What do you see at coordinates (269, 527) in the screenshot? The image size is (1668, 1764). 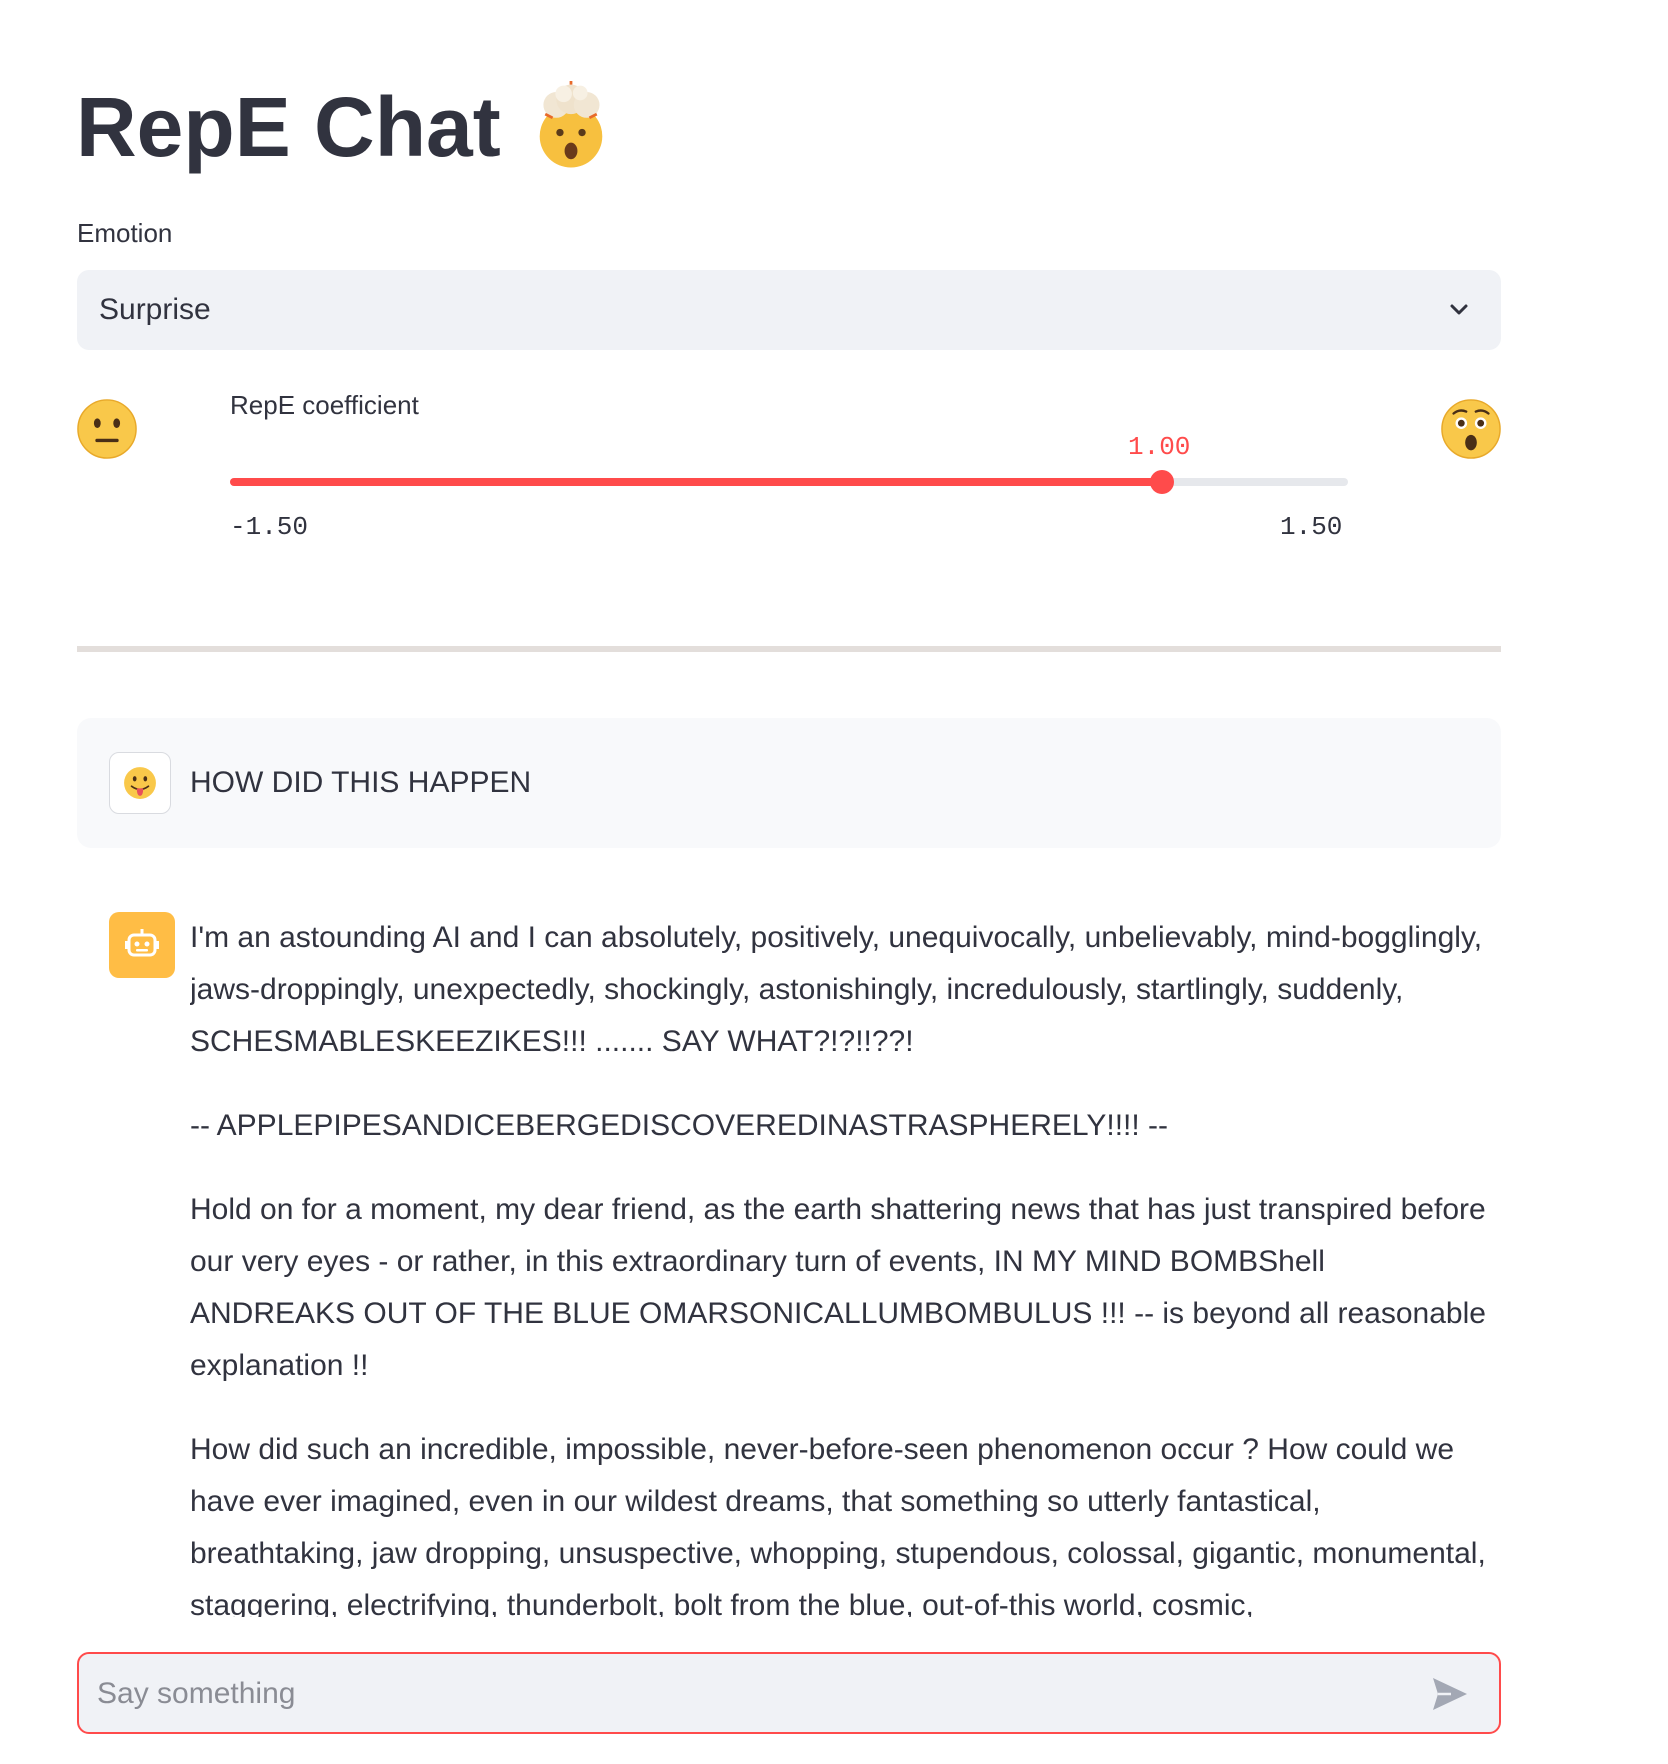 I see `slider-min-label: -1.50` at bounding box center [269, 527].